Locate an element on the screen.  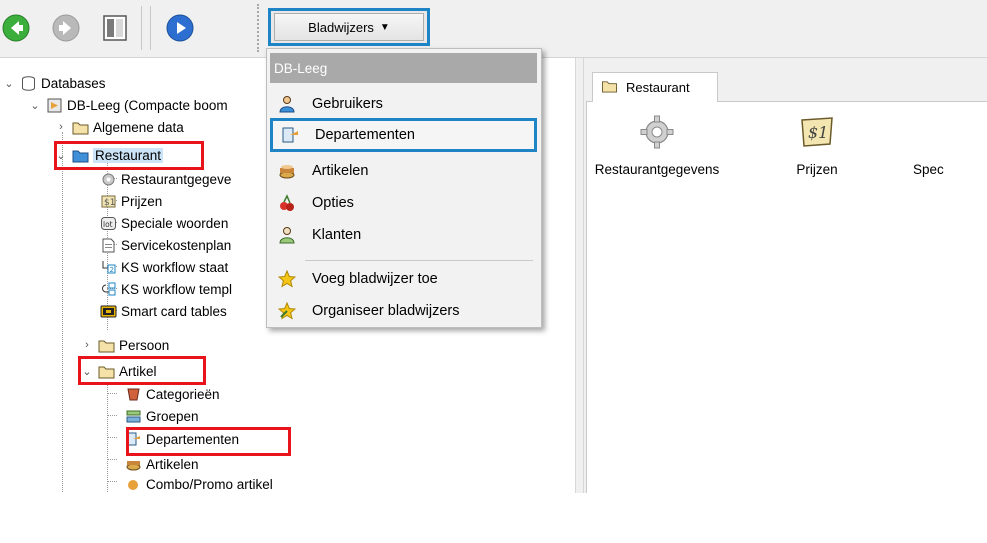
star-organize-icon is located at coordinates (287, 311).